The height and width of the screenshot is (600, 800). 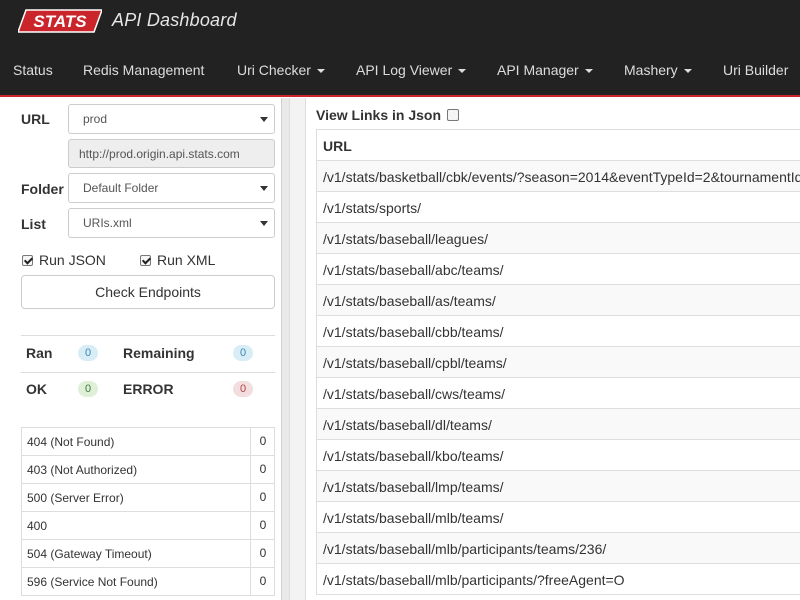 I want to click on table-row: /v1/stats/baseball/leagues/, so click(x=558, y=238).